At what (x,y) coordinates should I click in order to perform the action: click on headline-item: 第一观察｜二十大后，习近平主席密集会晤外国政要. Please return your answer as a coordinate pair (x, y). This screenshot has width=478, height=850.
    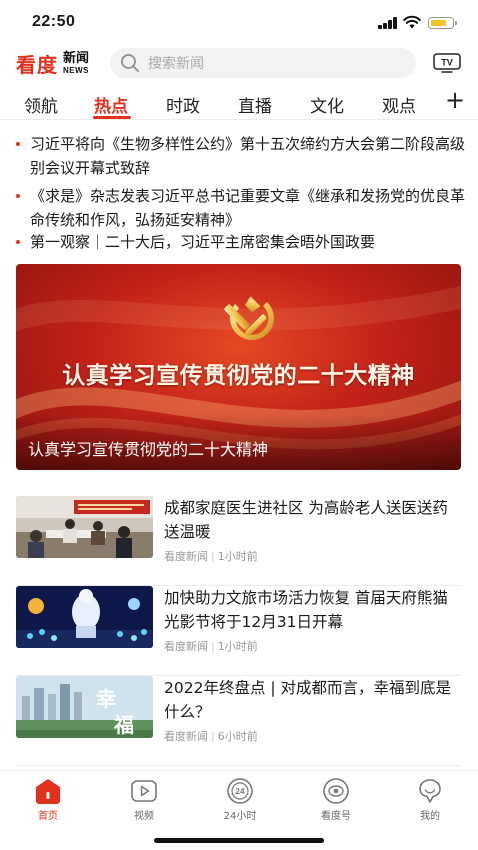
    Looking at the image, I should click on (241, 242).